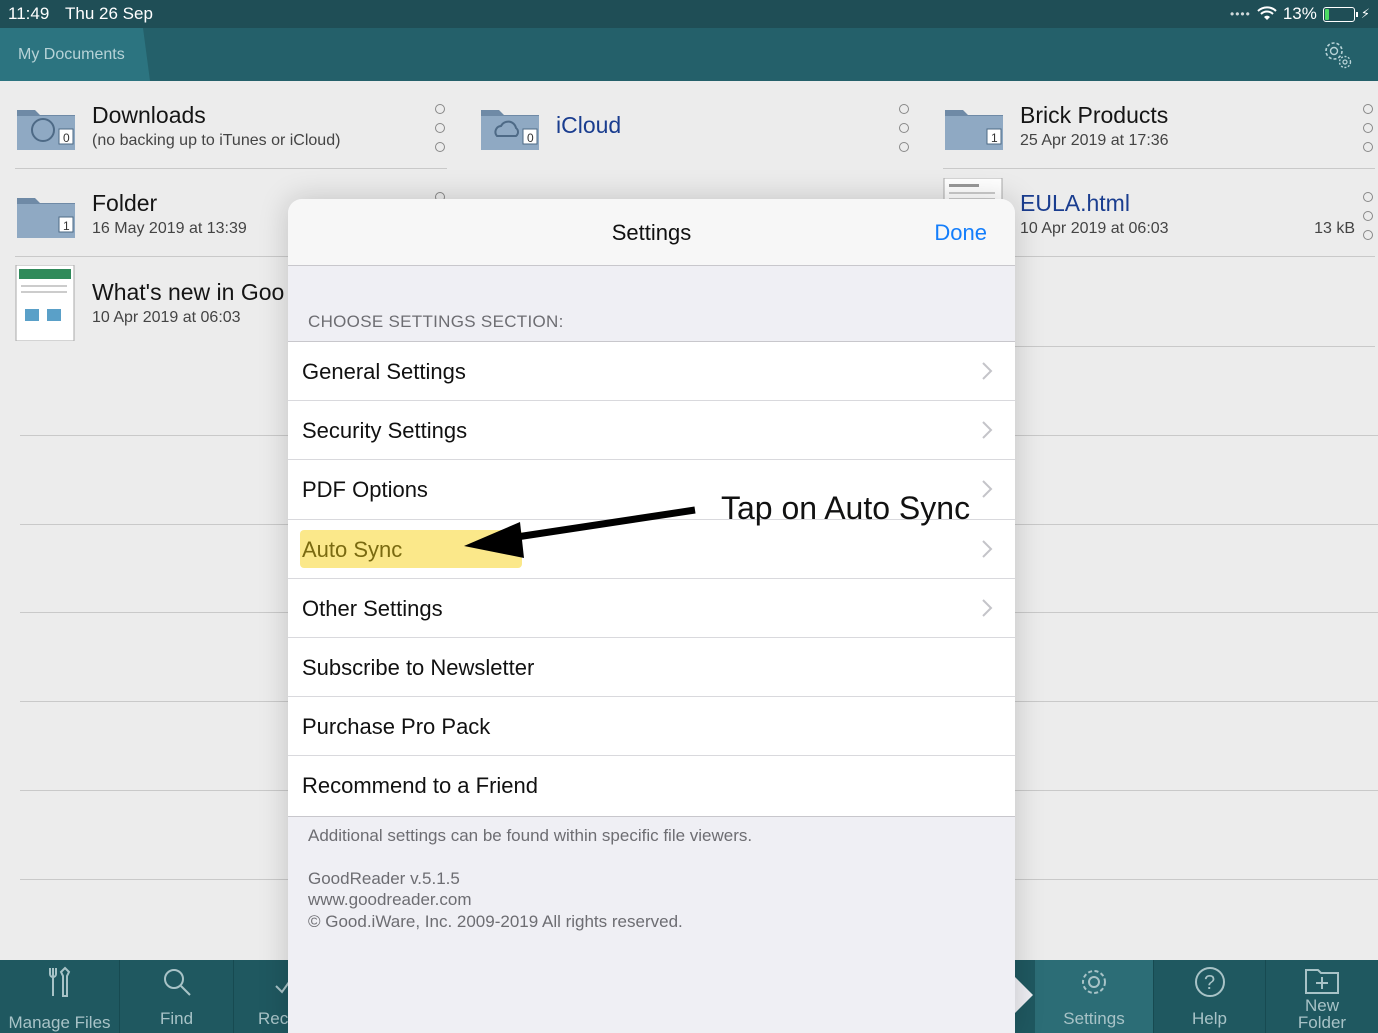 The image size is (1378, 1033). I want to click on question-icon: ?, so click(1209, 982).